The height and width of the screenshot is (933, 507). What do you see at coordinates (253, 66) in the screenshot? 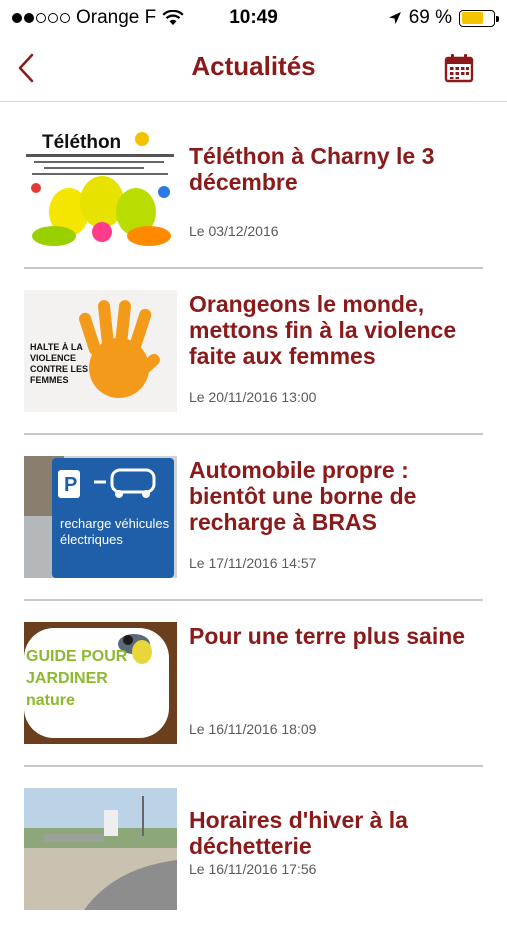
I see `page-title: Actualités` at bounding box center [253, 66].